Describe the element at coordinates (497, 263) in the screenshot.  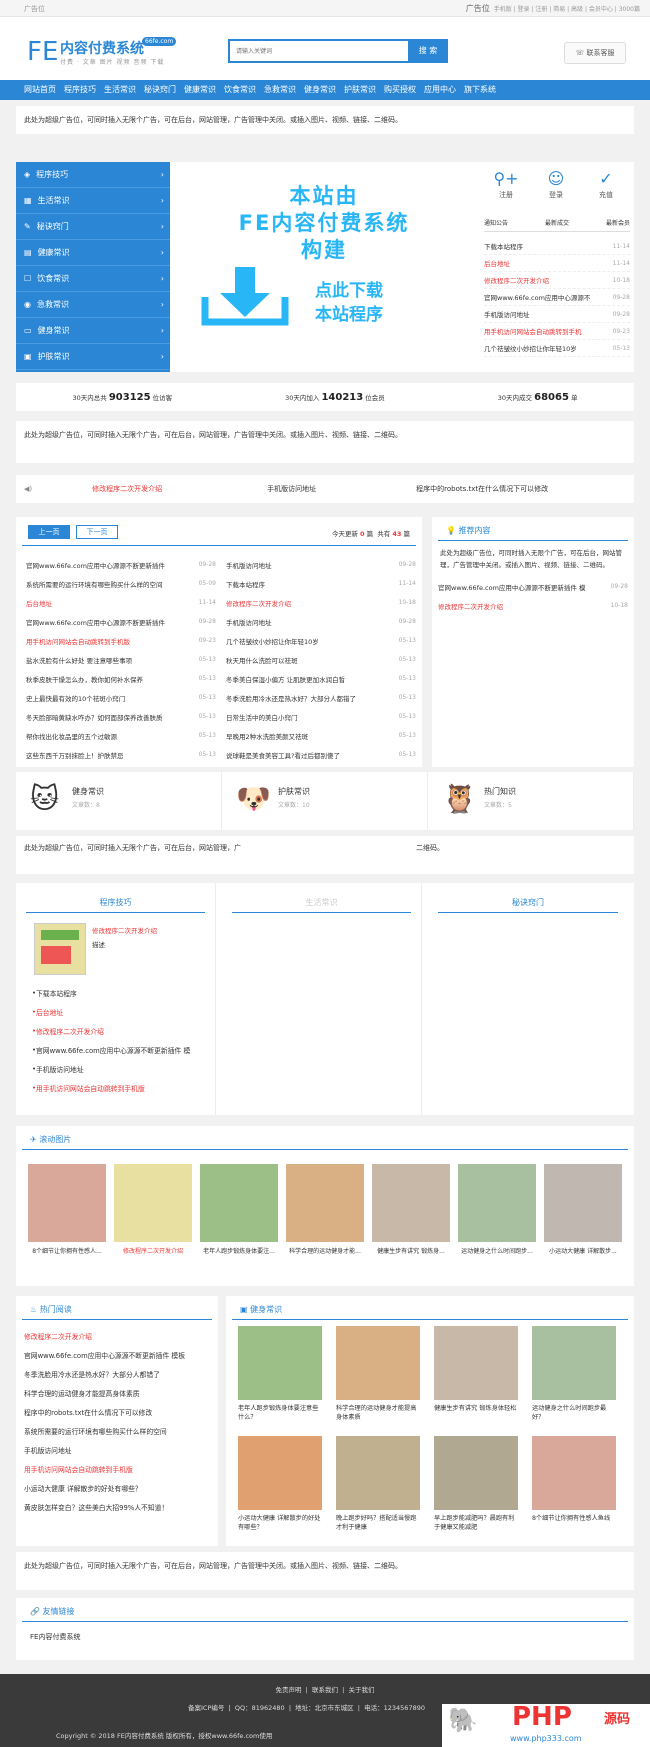
I see `notice-title: 后台地址` at that location.